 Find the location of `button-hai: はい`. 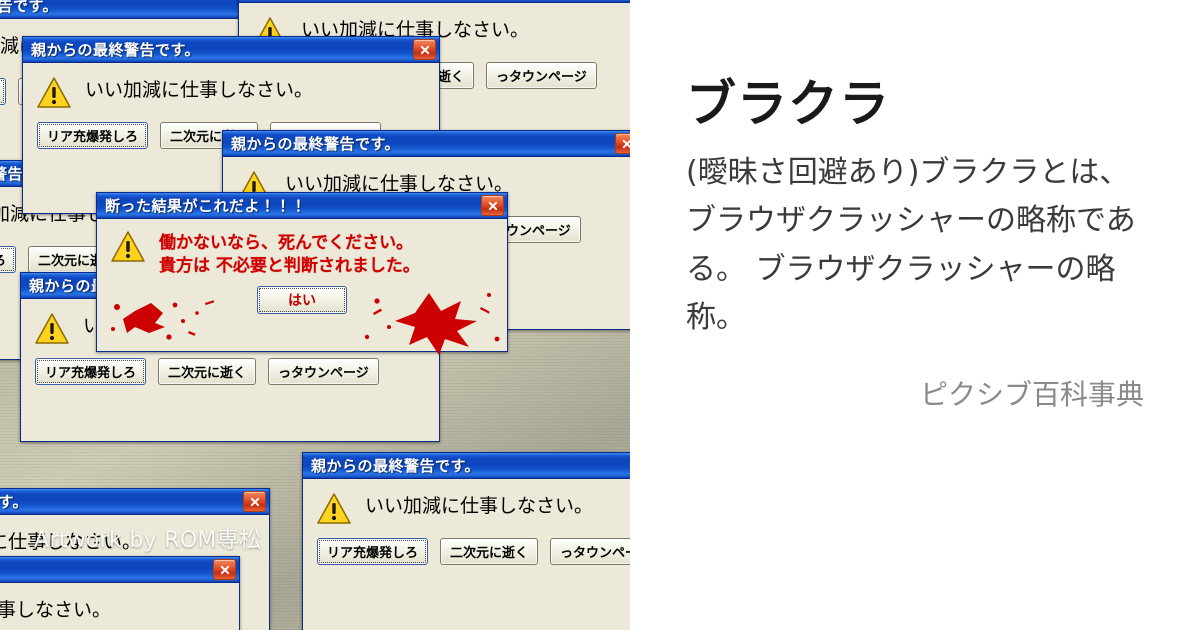

button-hai: はい is located at coordinates (302, 299).